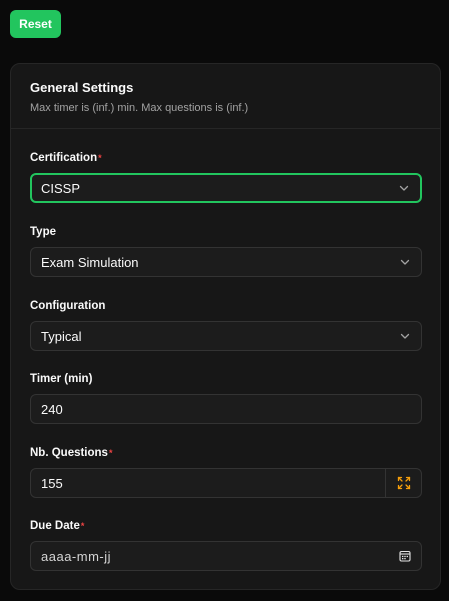  What do you see at coordinates (43, 232) in the screenshot?
I see `type-label: Type` at bounding box center [43, 232].